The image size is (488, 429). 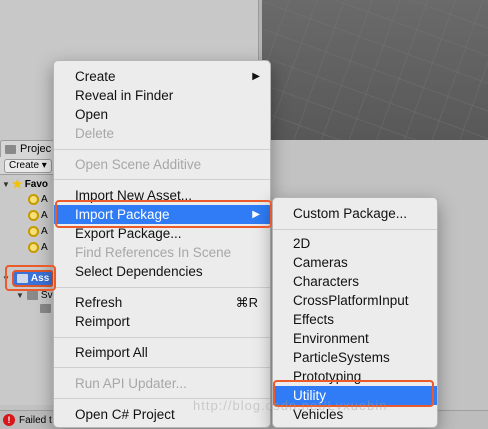 I want to click on project-tab-label: Projec, so click(x=36, y=149).